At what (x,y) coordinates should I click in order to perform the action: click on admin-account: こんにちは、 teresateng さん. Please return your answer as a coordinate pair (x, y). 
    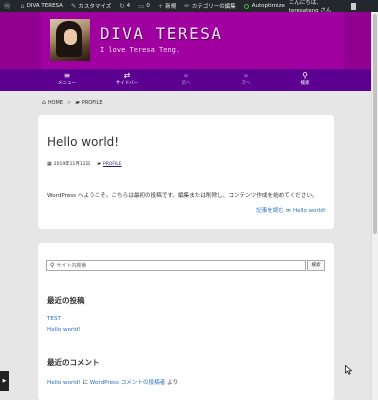
    Looking at the image, I should click on (333, 7).